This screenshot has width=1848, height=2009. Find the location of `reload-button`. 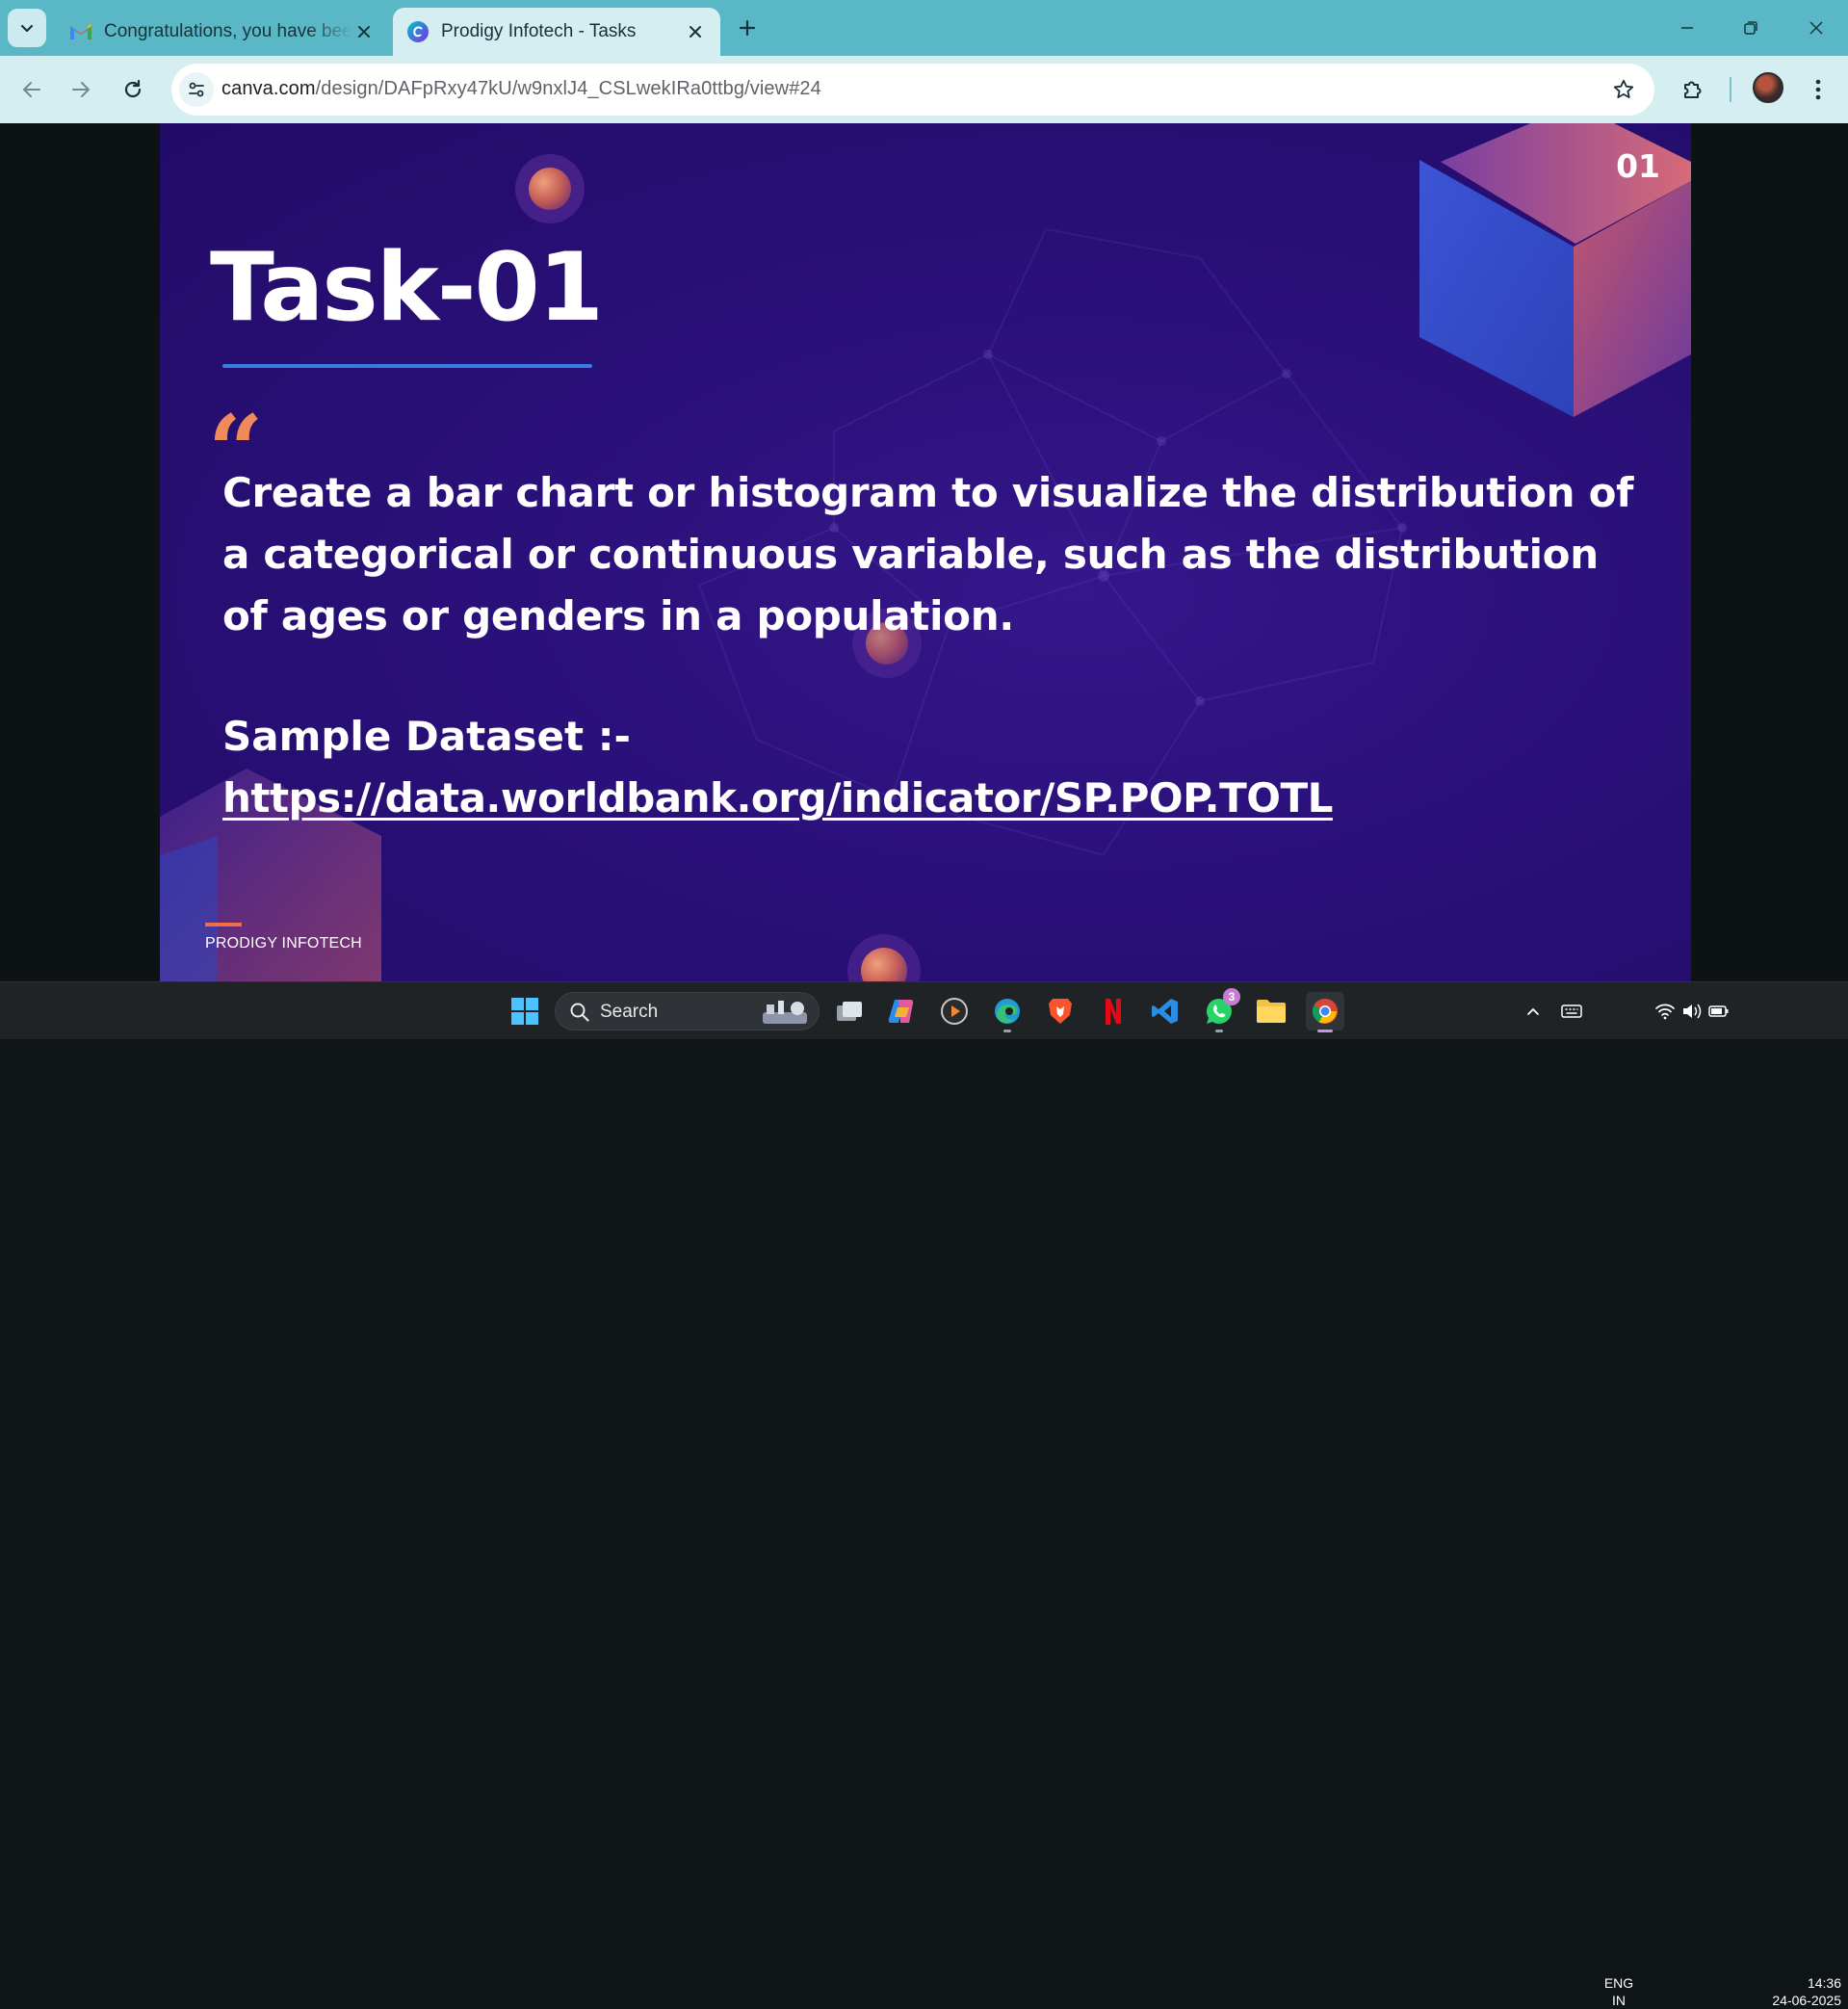

reload-button is located at coordinates (133, 89).